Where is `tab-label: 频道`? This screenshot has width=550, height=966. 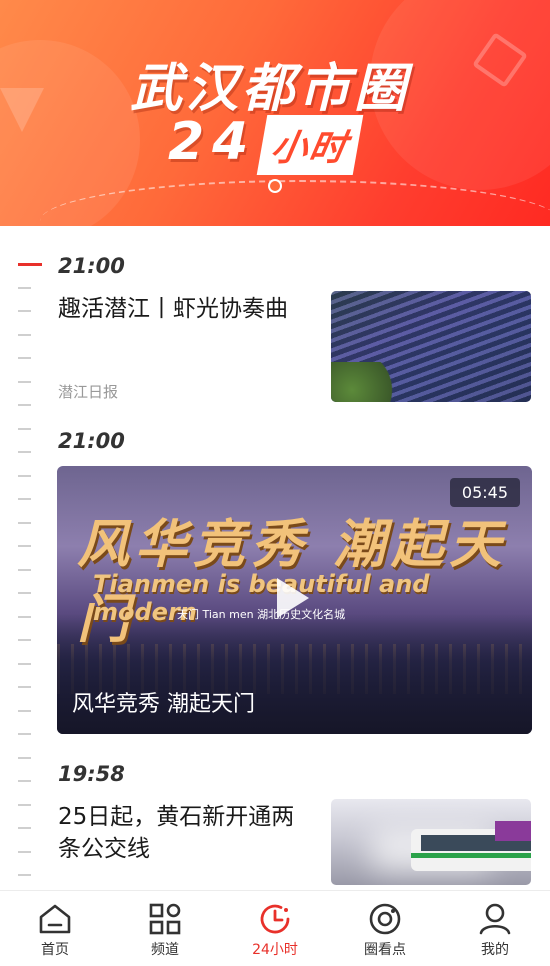
tab-label: 频道 is located at coordinates (165, 950).